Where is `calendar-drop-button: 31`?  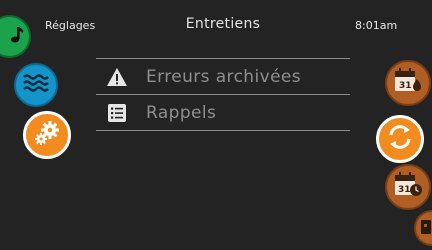 calendar-drop-button: 31 is located at coordinates (408, 83).